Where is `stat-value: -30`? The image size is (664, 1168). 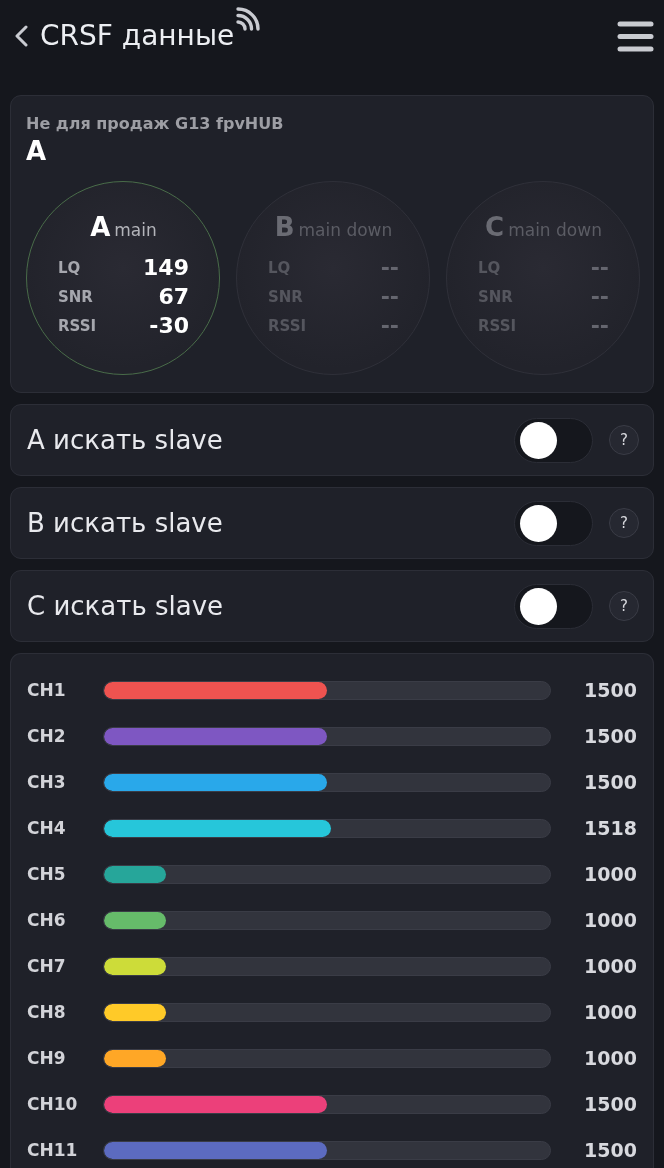 stat-value: -30 is located at coordinates (169, 325).